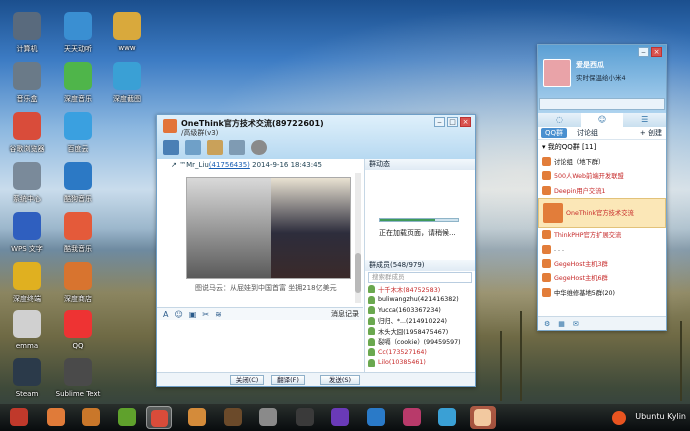 This screenshot has height=431, width=690. Describe the element at coordinates (602, 235) in the screenshot. I see `group-row: ThinkPHP官方扩展交流` at that location.